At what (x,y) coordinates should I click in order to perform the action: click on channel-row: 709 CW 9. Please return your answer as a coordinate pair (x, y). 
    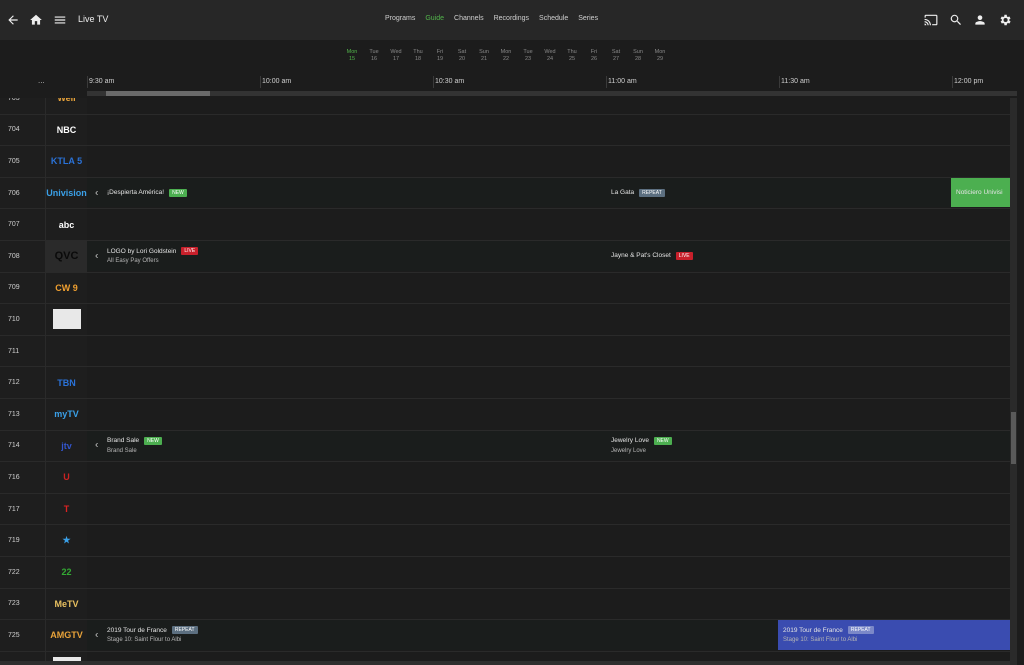
    Looking at the image, I should click on (505, 287).